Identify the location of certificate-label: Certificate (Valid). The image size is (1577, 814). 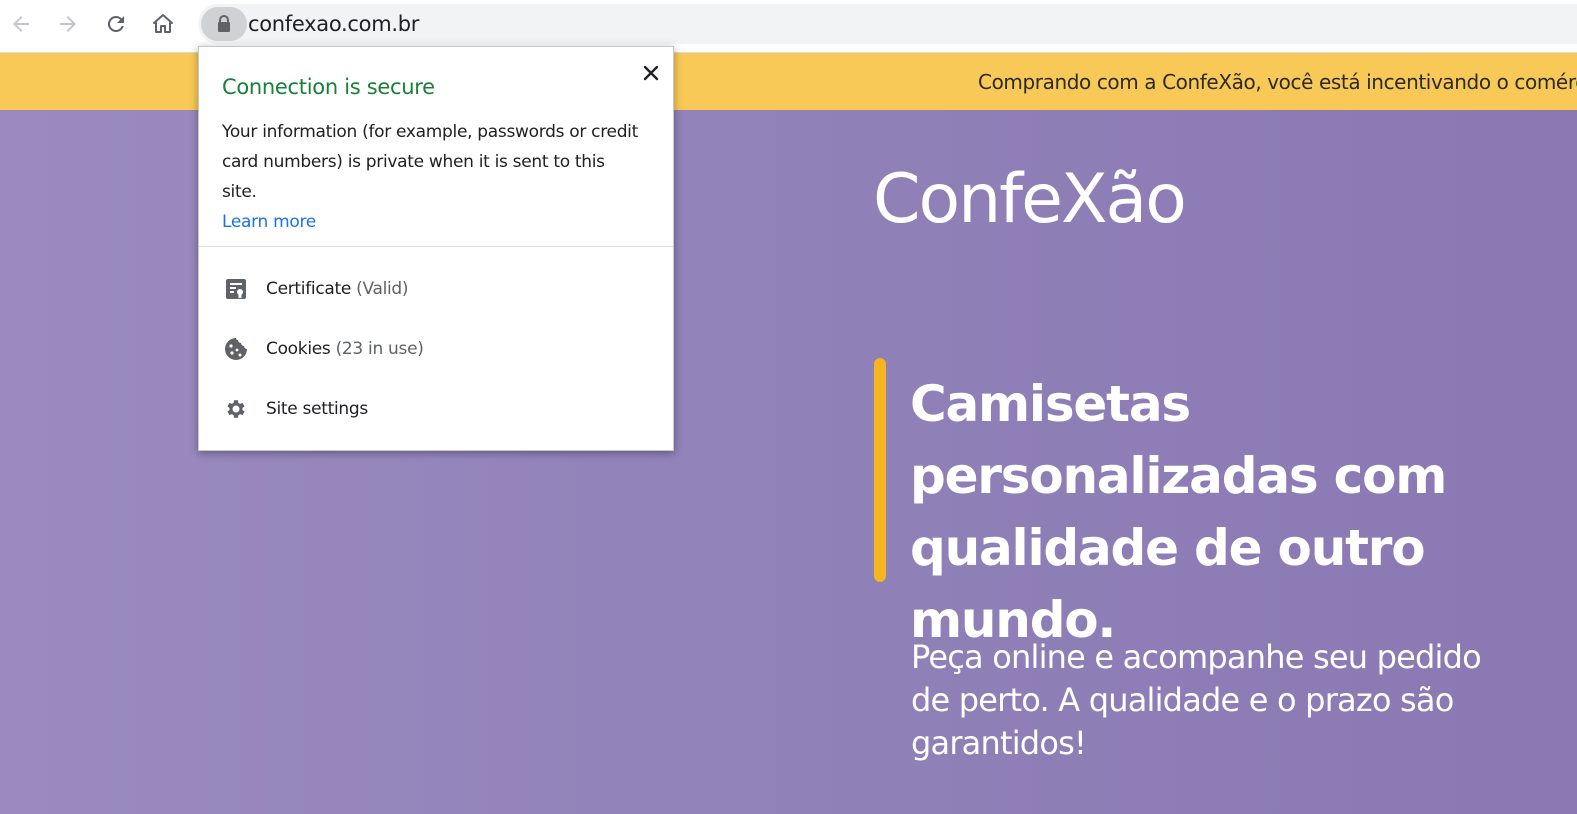
(337, 289).